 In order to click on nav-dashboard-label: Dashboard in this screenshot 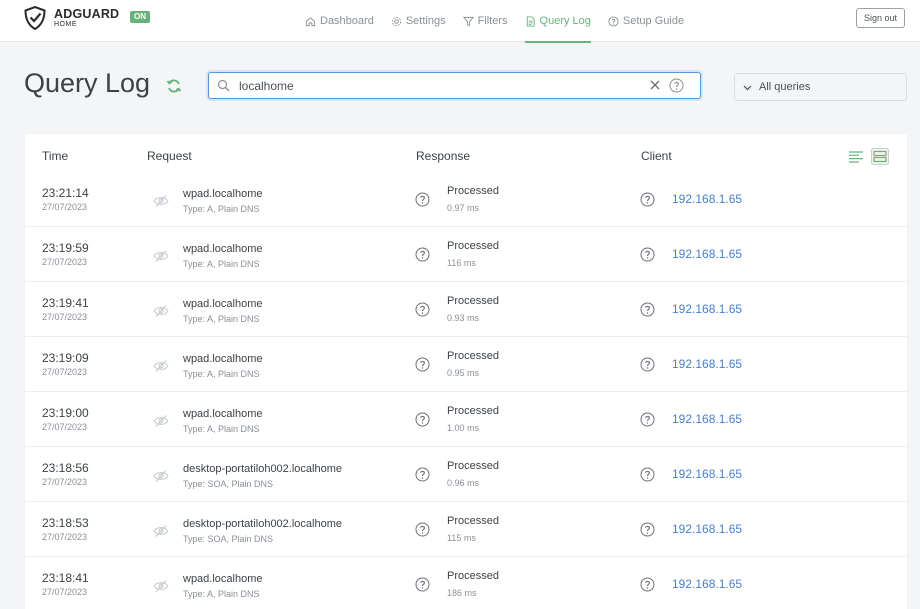, I will do `click(347, 21)`.